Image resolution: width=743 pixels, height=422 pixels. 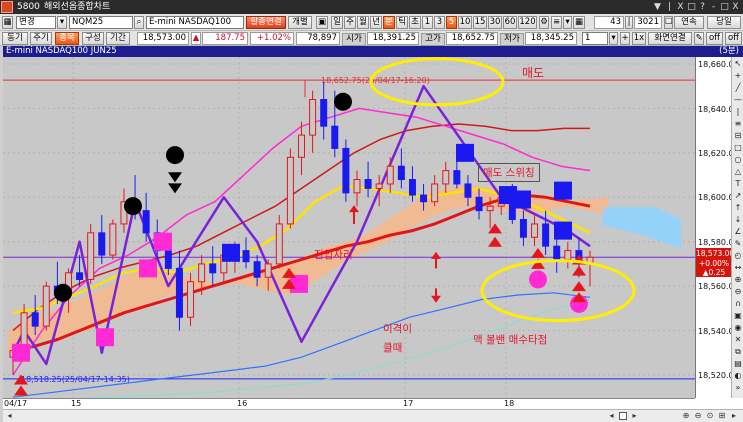 What do you see at coordinates (722, 416) in the screenshot?
I see `fit-icon: ⊞` at bounding box center [722, 416].